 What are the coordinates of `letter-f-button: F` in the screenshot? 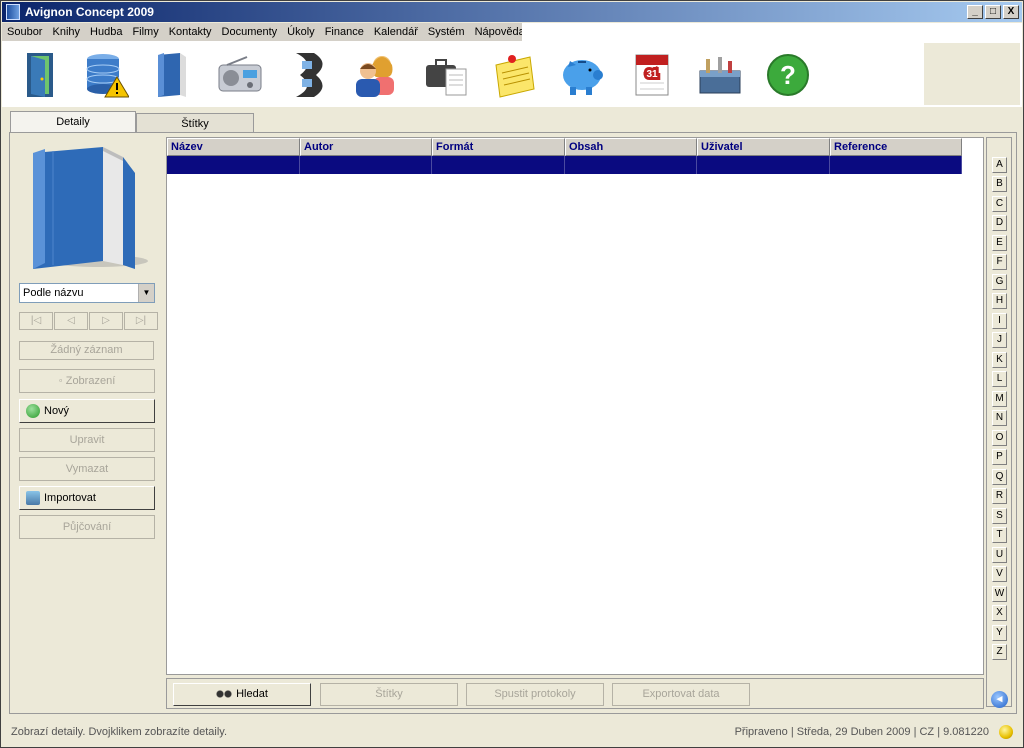 It's located at (999, 262).